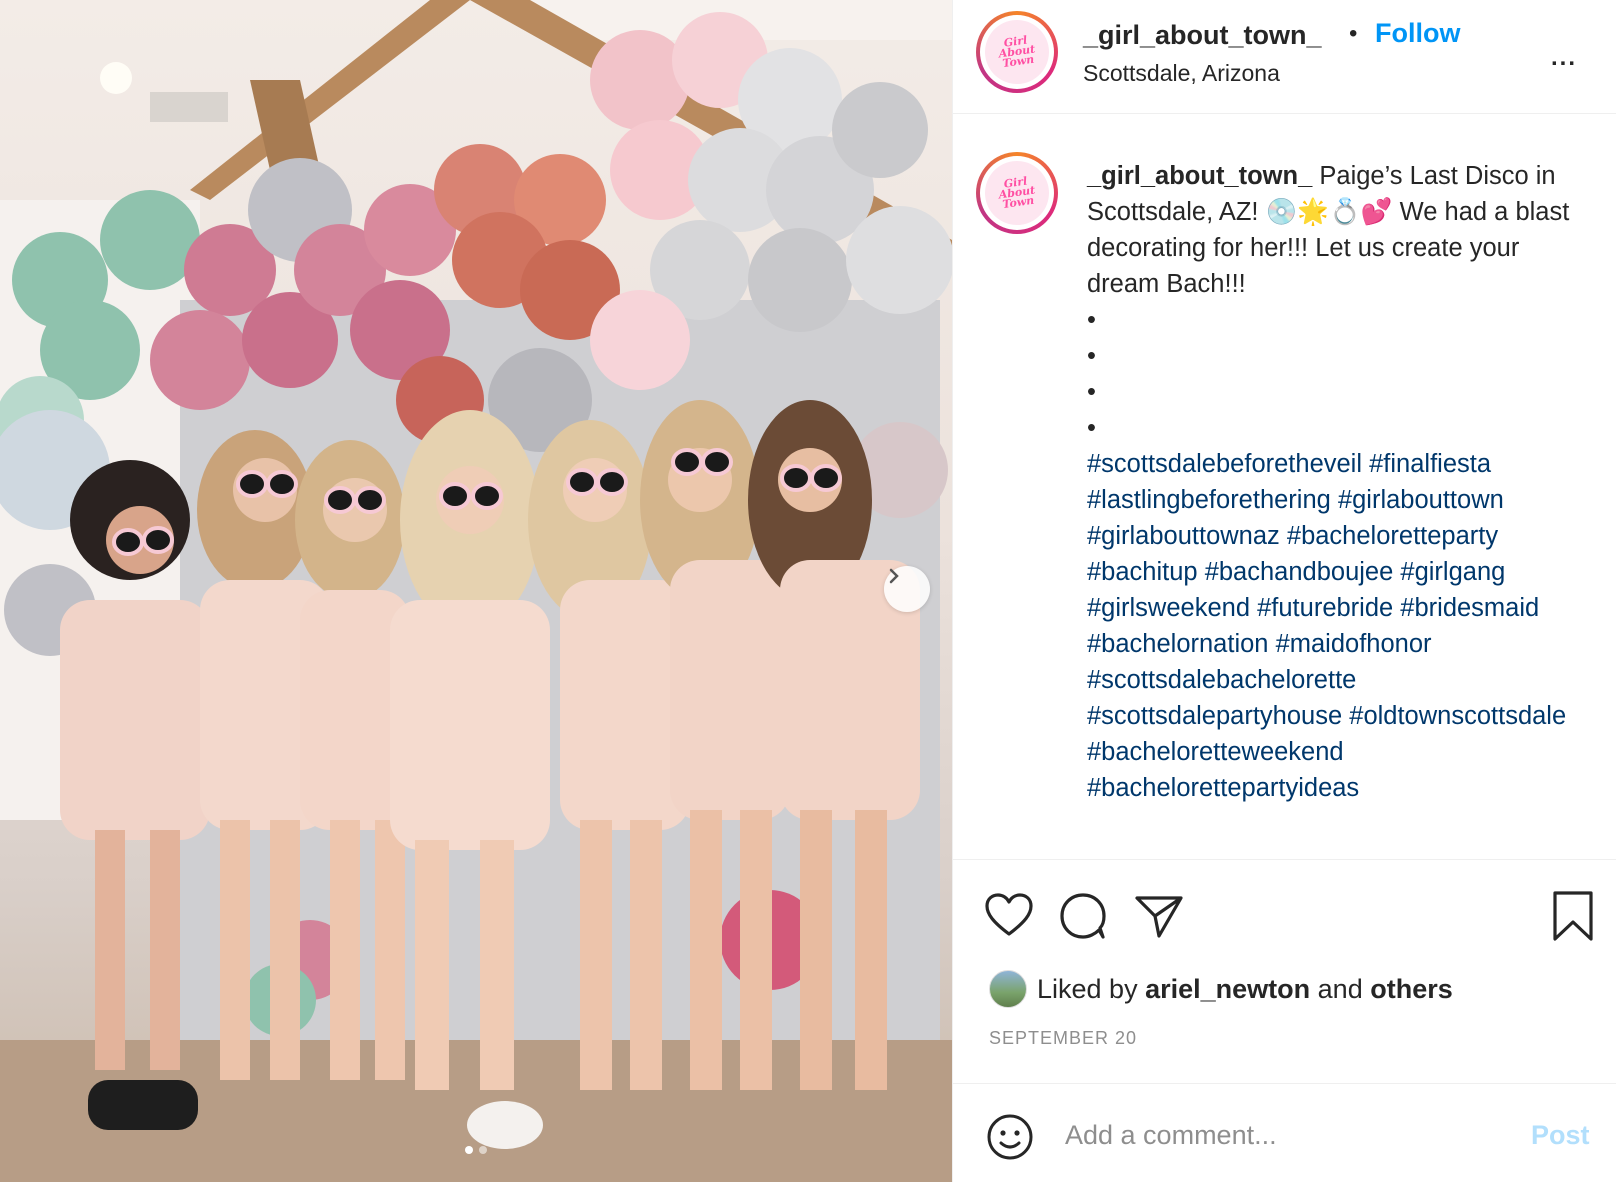 The width and height of the screenshot is (1616, 1182). What do you see at coordinates (1325, 608) in the screenshot?
I see `hashtag-link: #futurebride` at bounding box center [1325, 608].